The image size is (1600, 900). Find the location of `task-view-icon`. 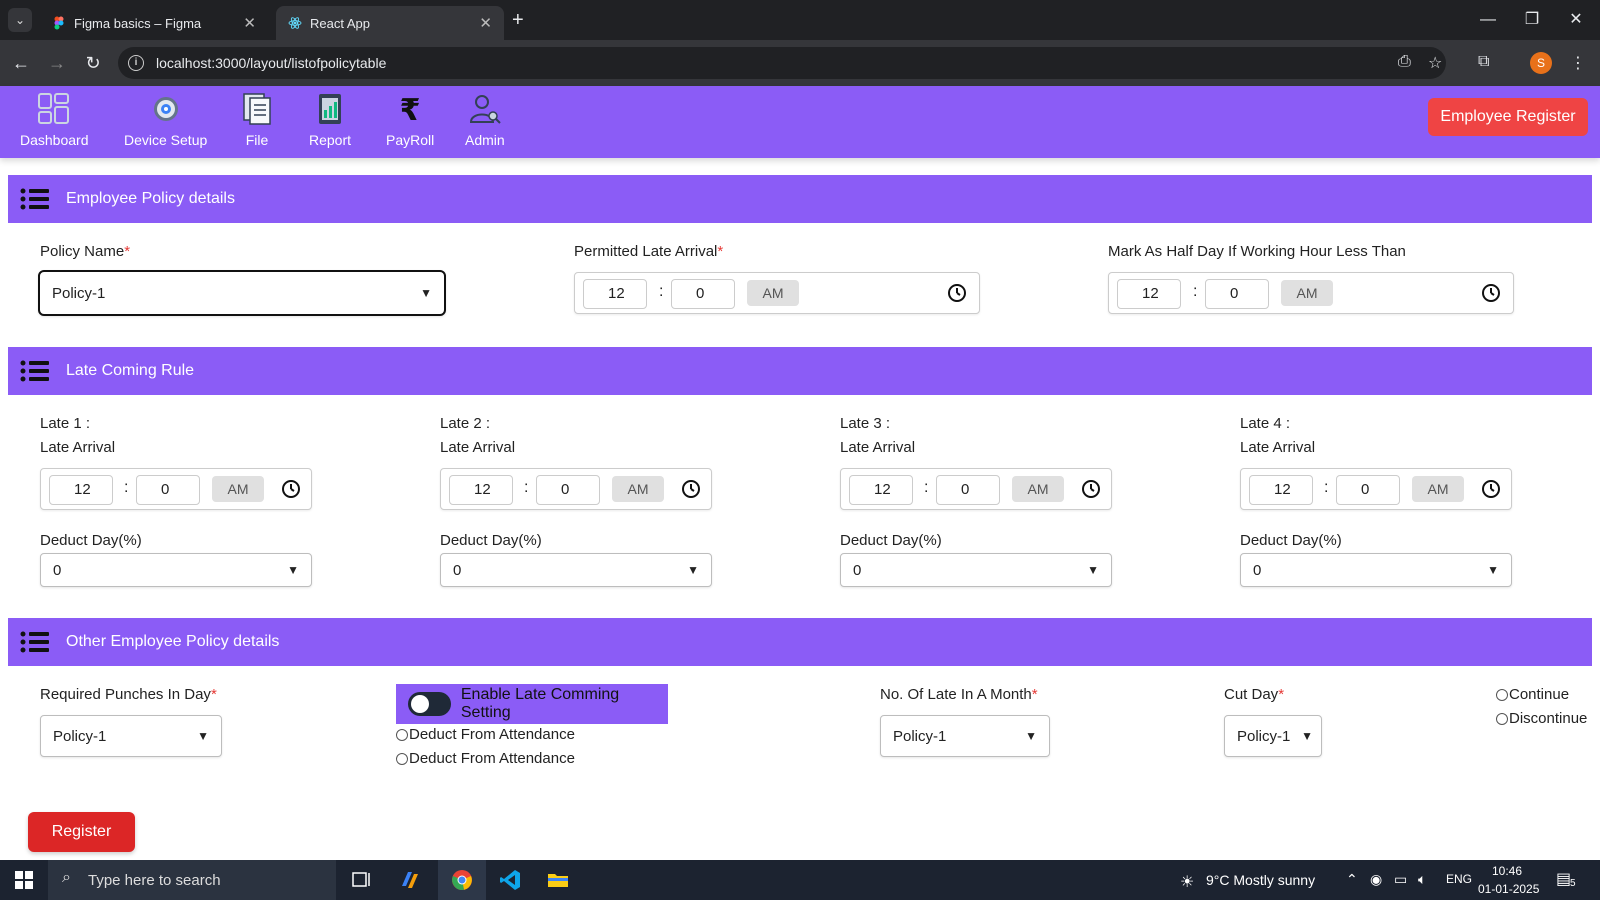

task-view-icon is located at coordinates (362, 880).